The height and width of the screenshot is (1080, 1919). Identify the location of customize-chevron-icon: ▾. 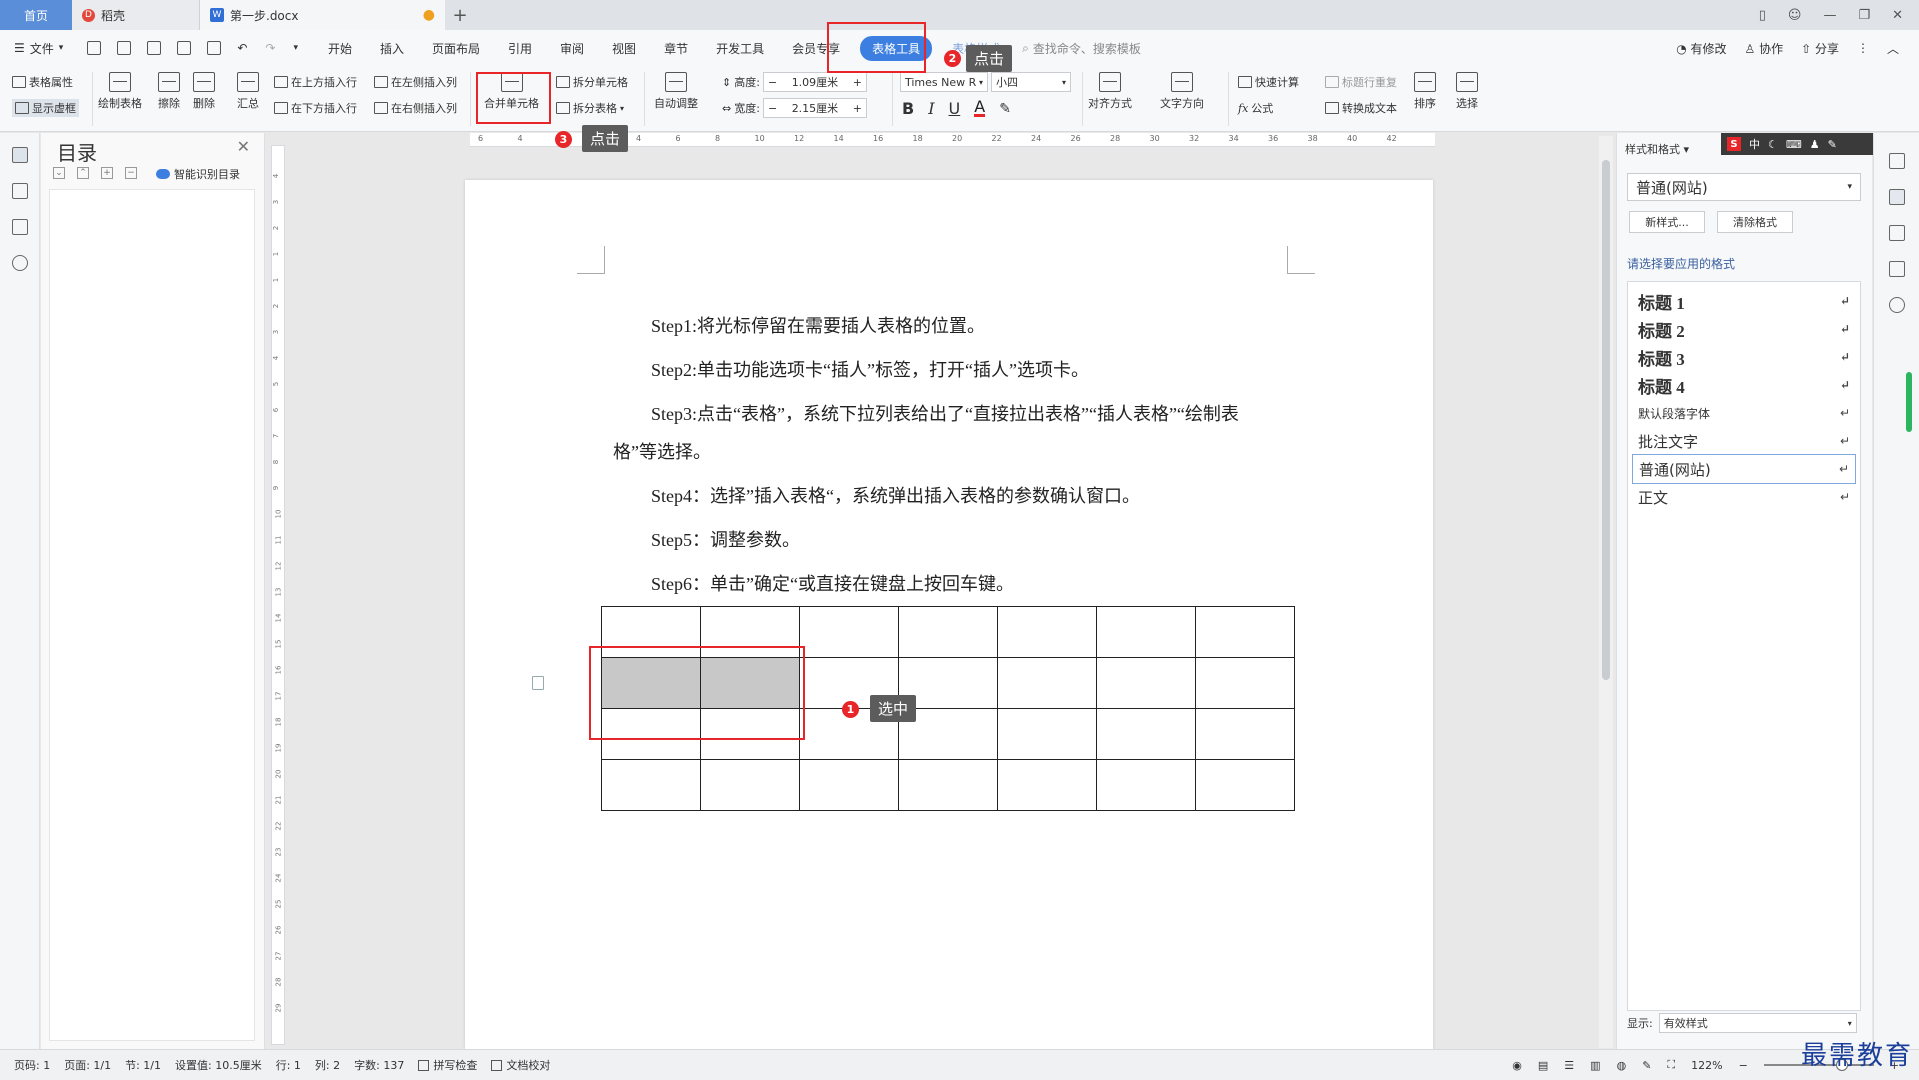
(295, 48).